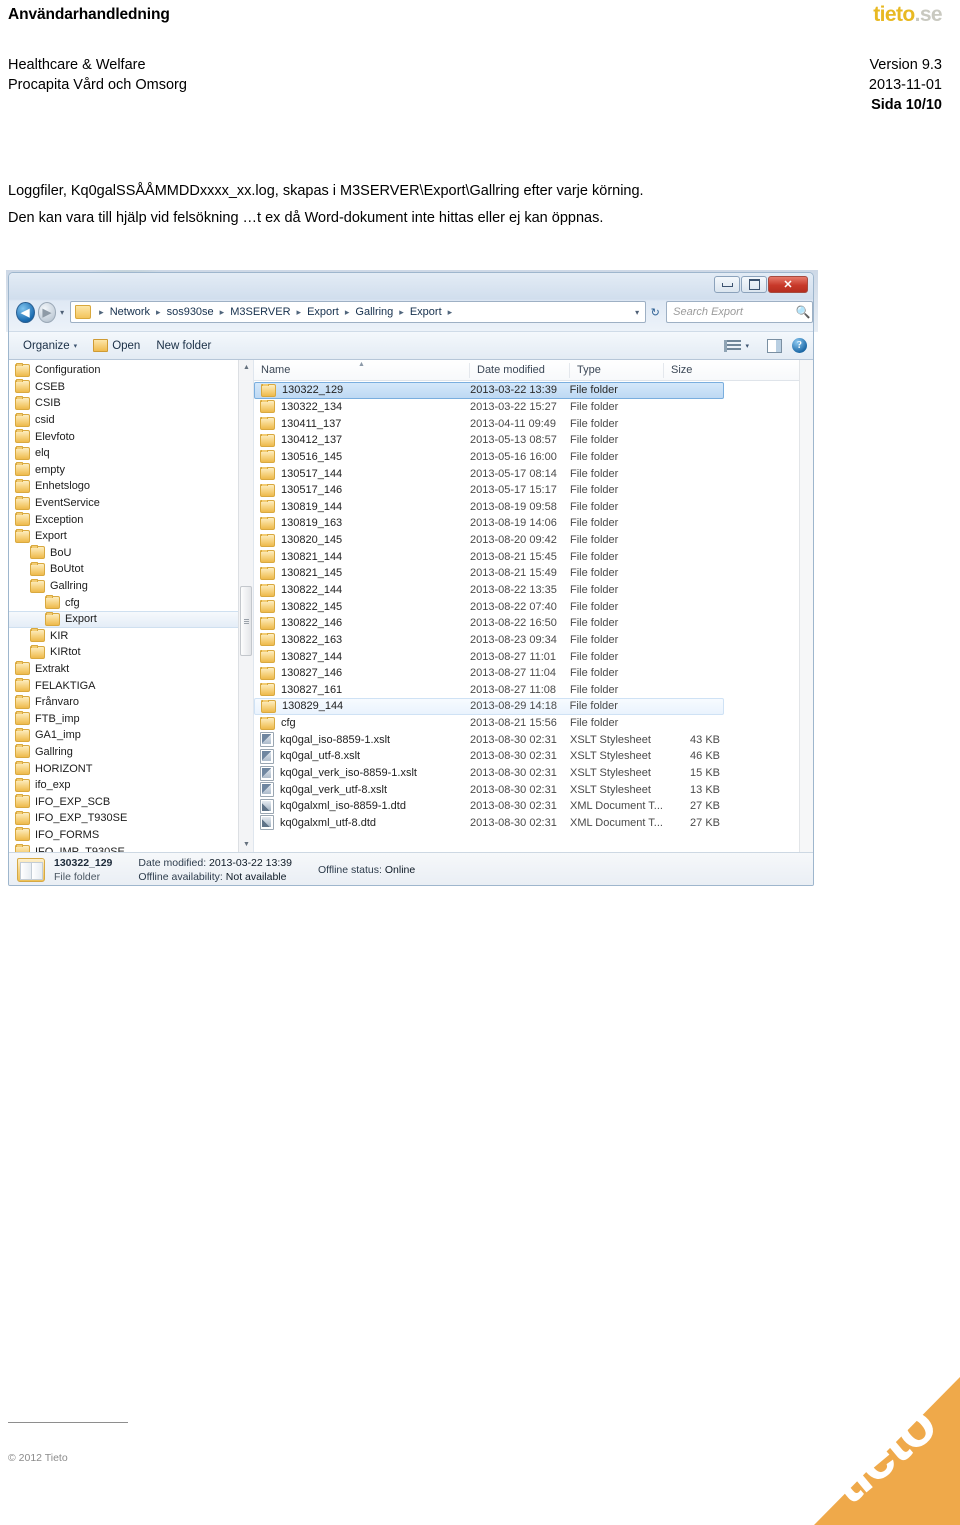 The height and width of the screenshot is (1525, 960). What do you see at coordinates (694, 370) in the screenshot?
I see `column-header-size: Size` at bounding box center [694, 370].